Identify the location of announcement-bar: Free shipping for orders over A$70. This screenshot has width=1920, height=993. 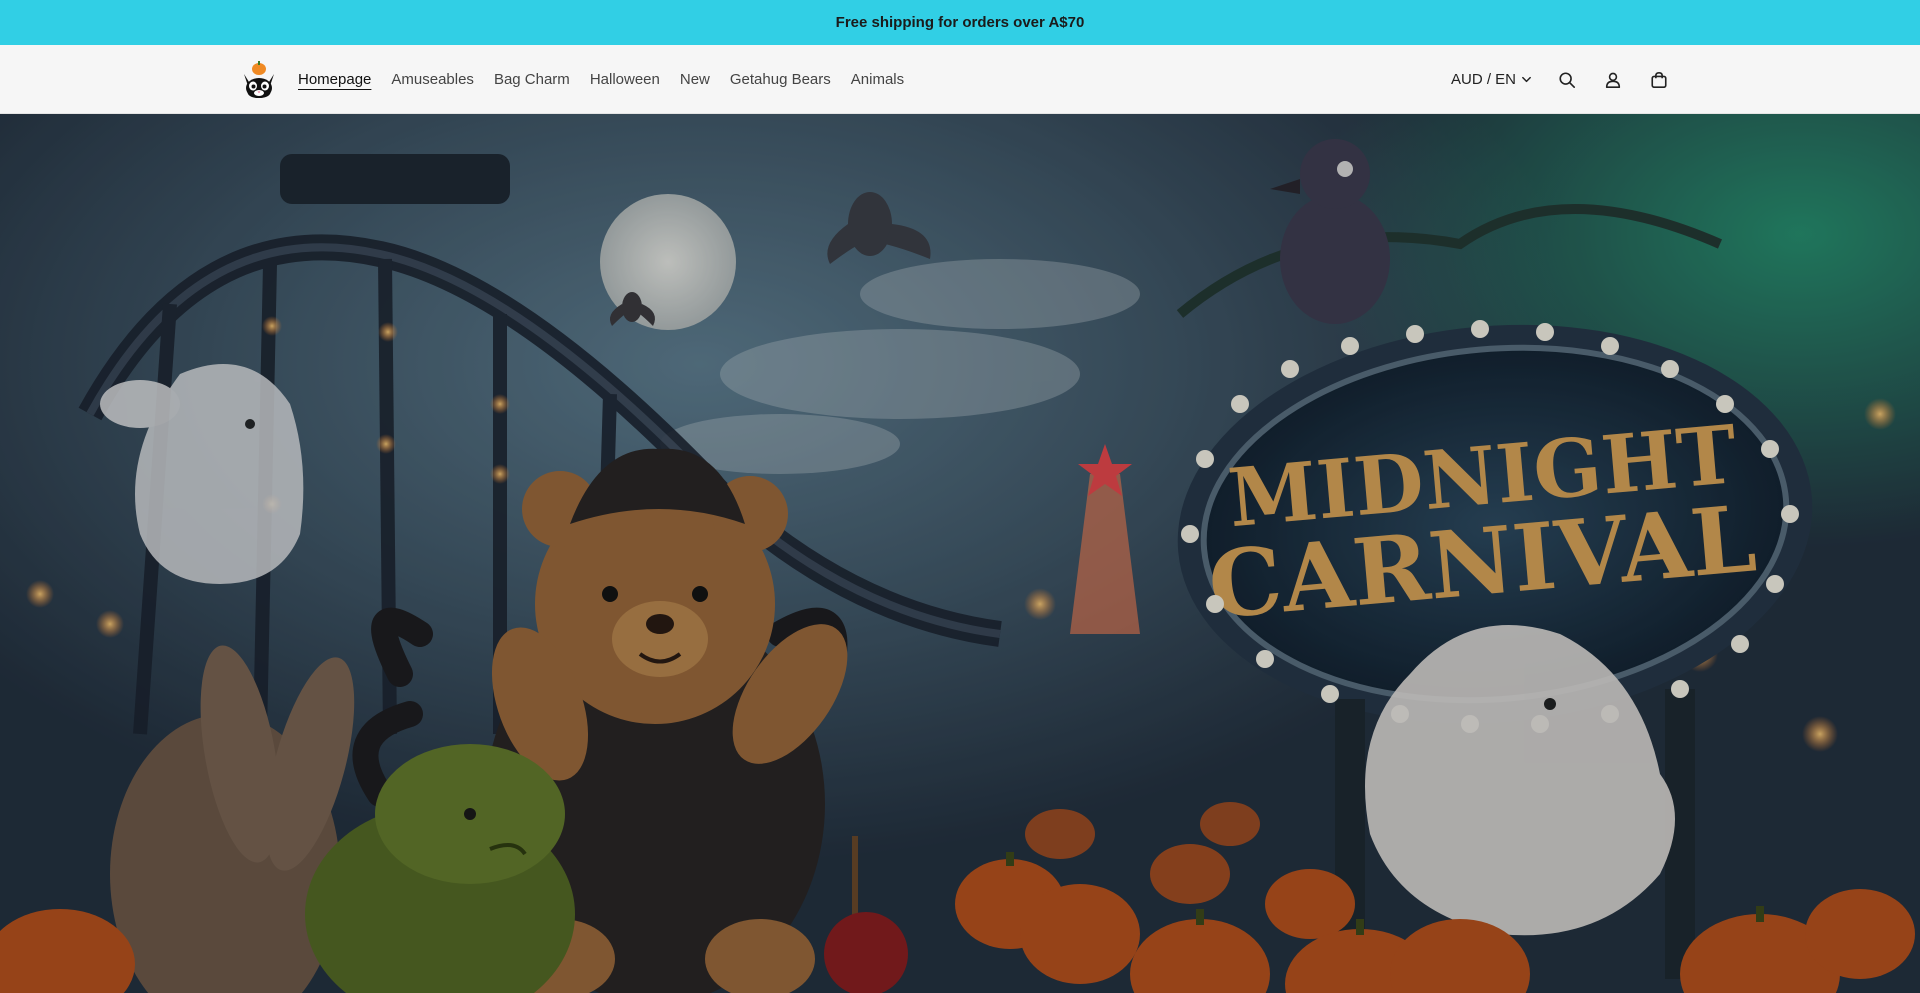
(960, 22).